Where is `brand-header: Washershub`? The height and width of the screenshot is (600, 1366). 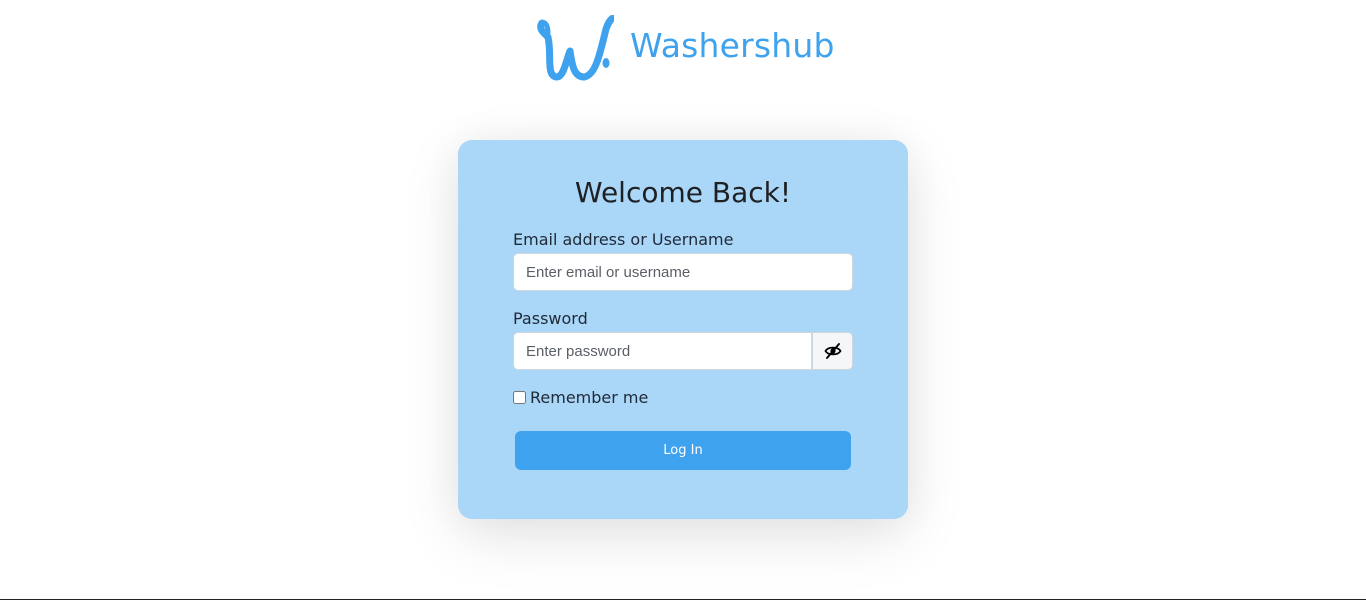 brand-header: Washershub is located at coordinates (685, 48).